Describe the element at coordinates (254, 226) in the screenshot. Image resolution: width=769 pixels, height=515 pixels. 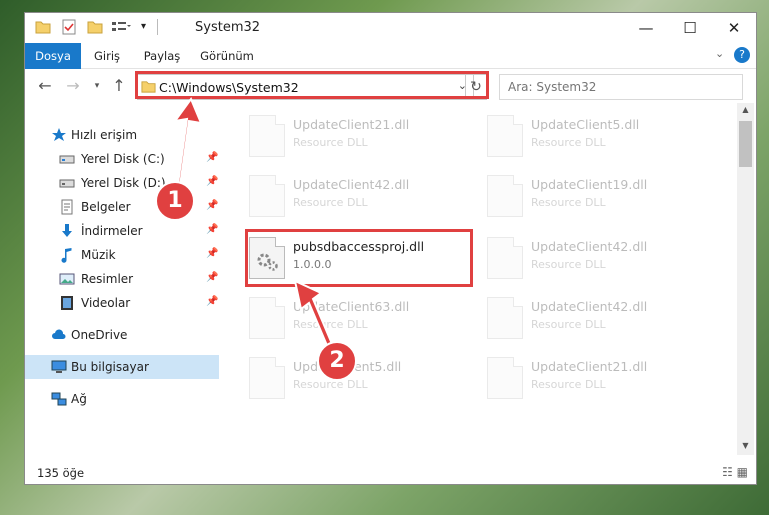
I see `annotation-arrows` at that location.